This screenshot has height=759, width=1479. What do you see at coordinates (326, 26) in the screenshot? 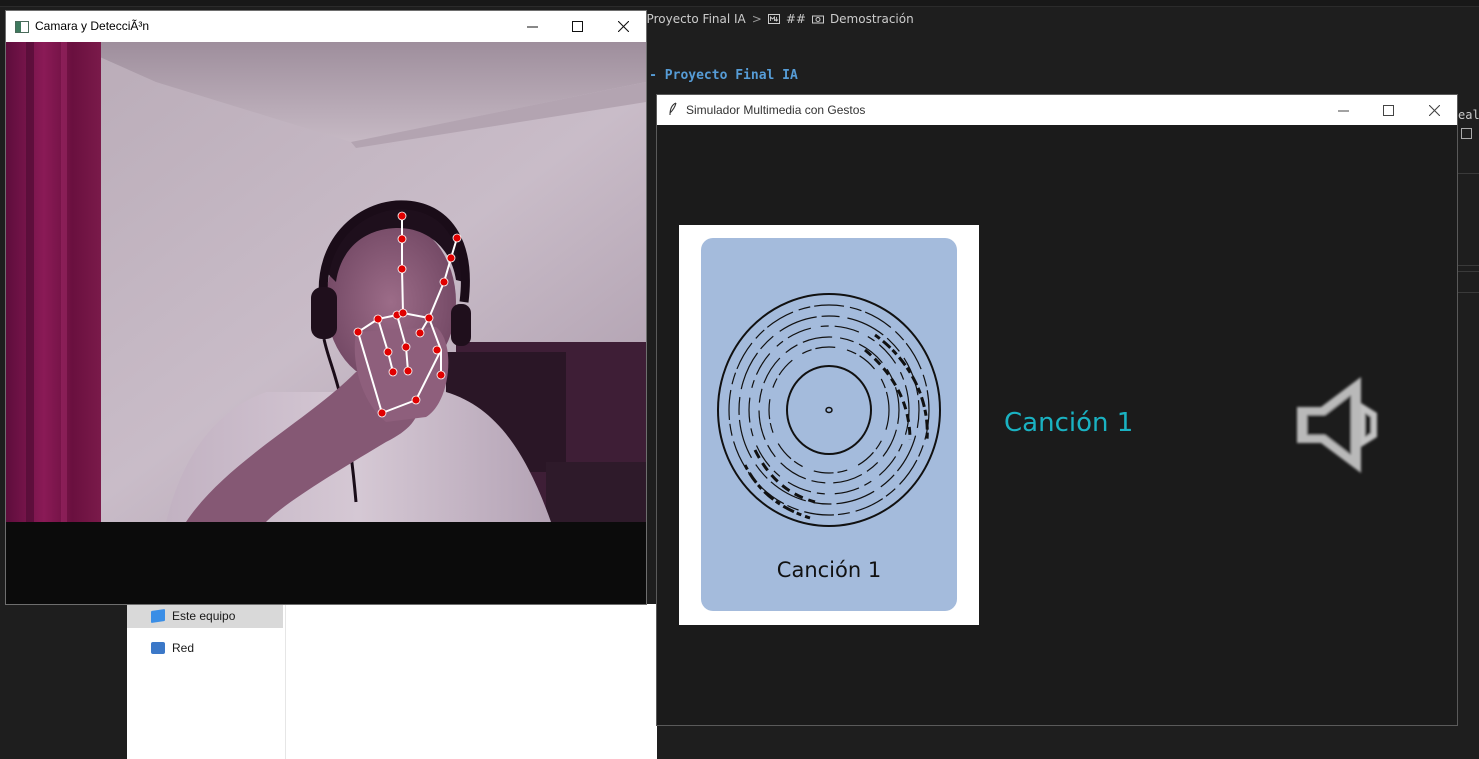
I see `camera-window-titlebar: Camara y DetecciÃ³n` at bounding box center [326, 26].